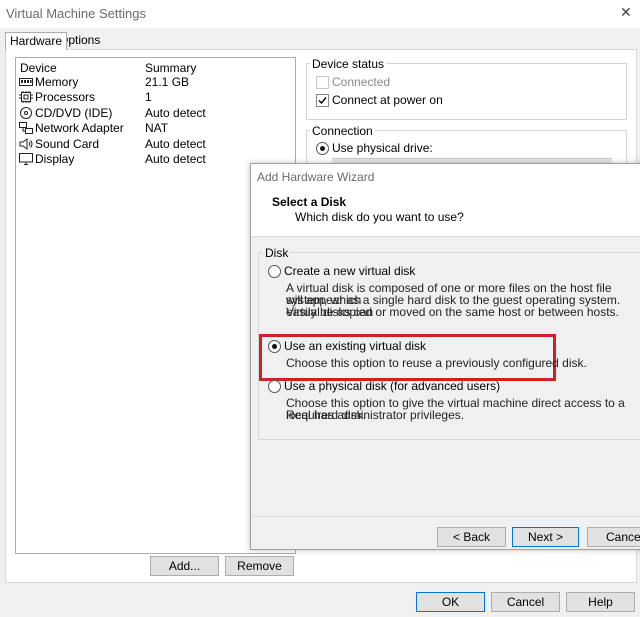  Describe the element at coordinates (322, 148) in the screenshot. I see `use-physical-drive-radio` at that location.